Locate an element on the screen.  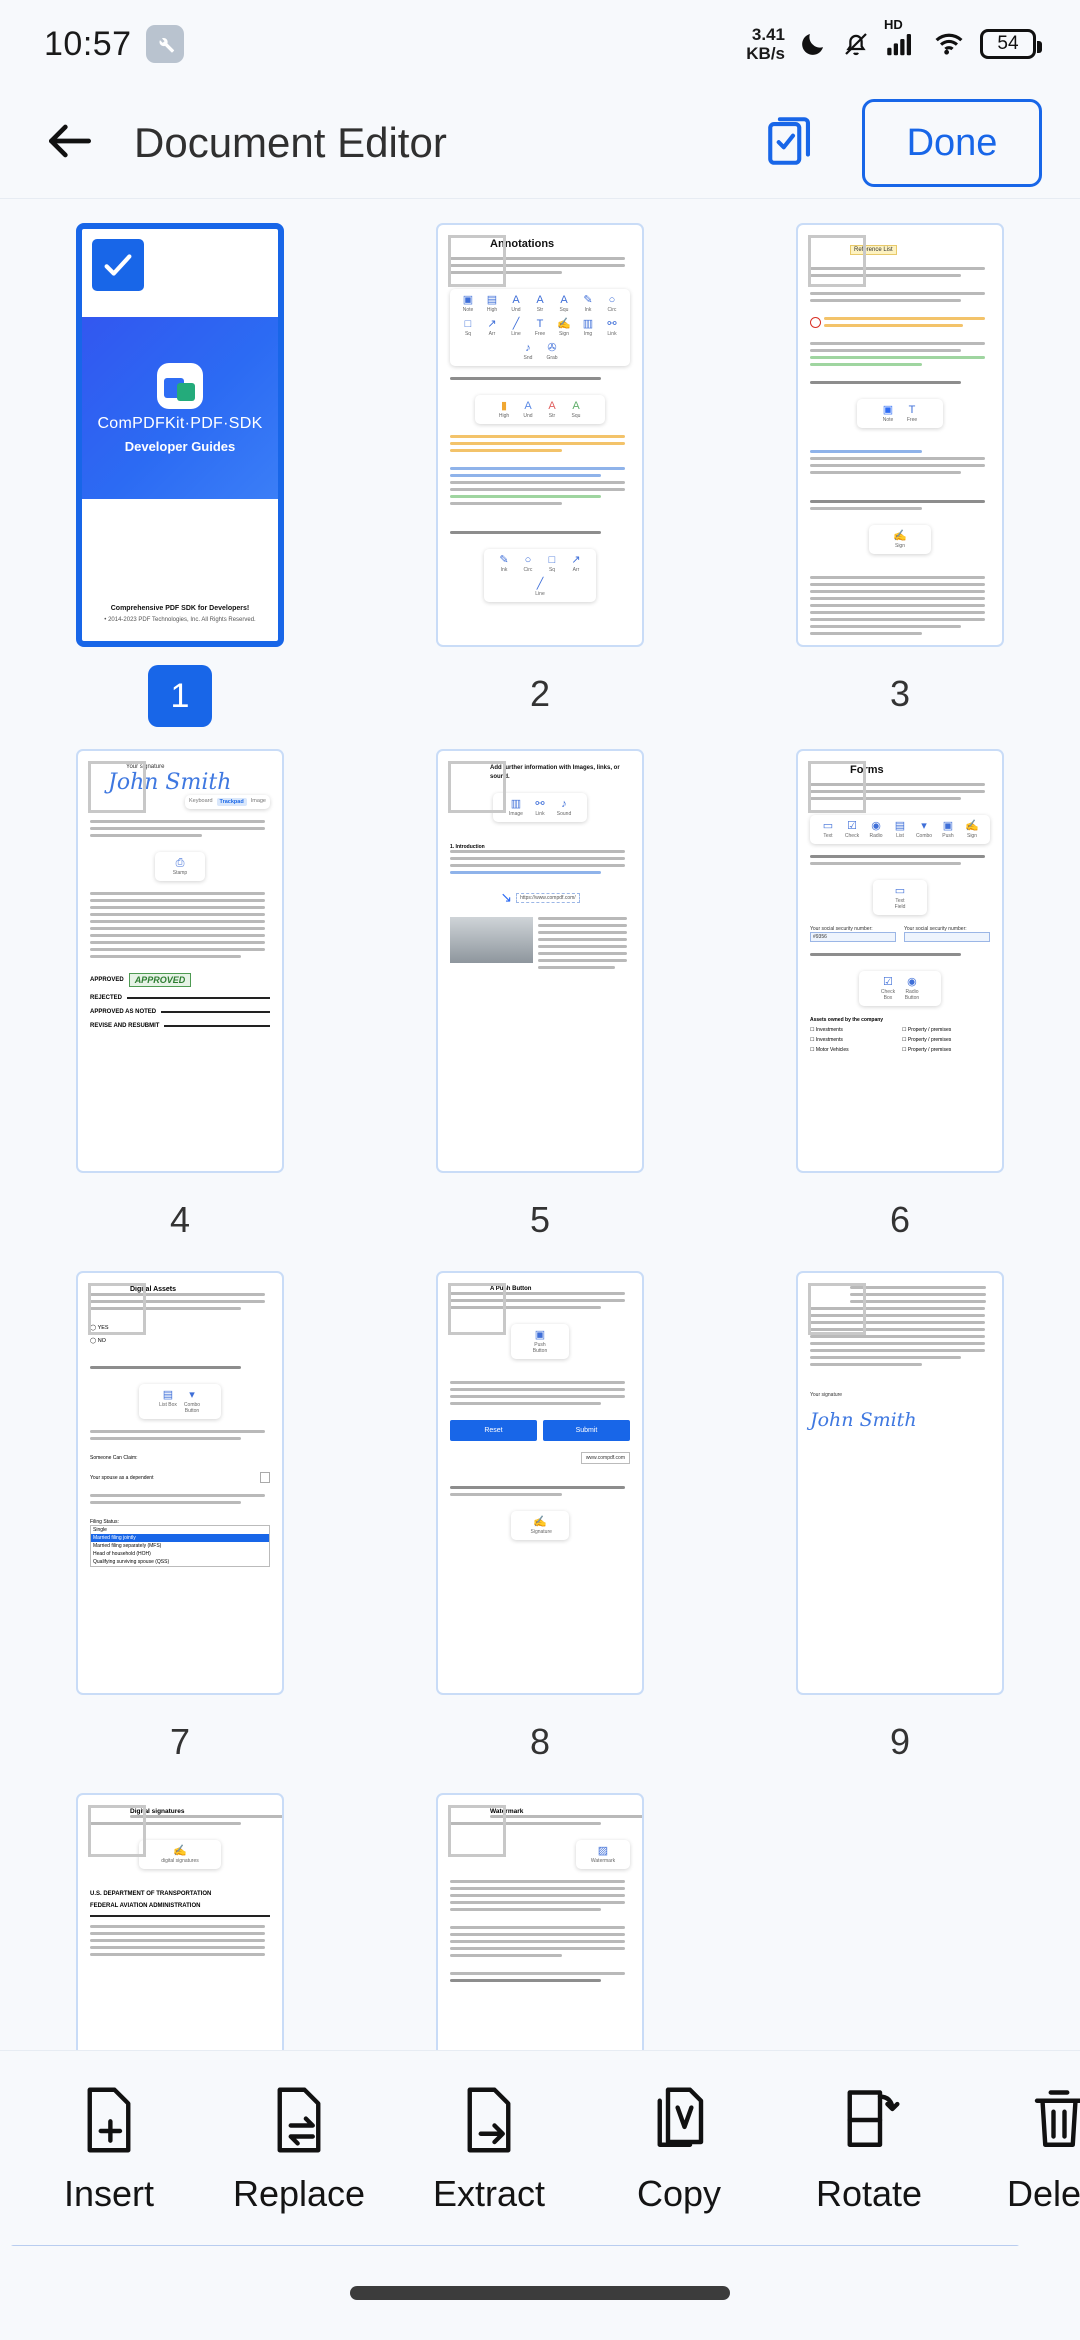
page-title: Document Editor is located at coordinates (290, 142).